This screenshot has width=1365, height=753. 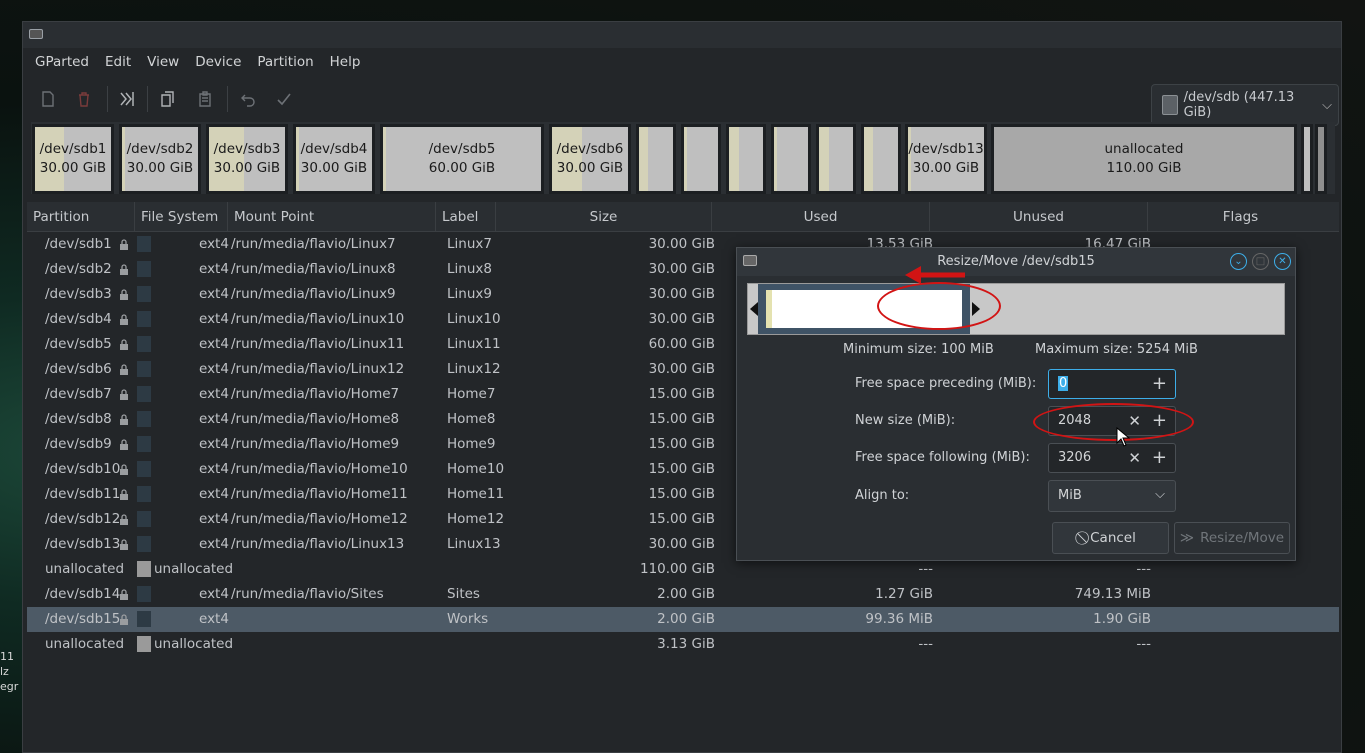 What do you see at coordinates (1232, 538) in the screenshot?
I see `resize-move-button: ≫ Resize/Move` at bounding box center [1232, 538].